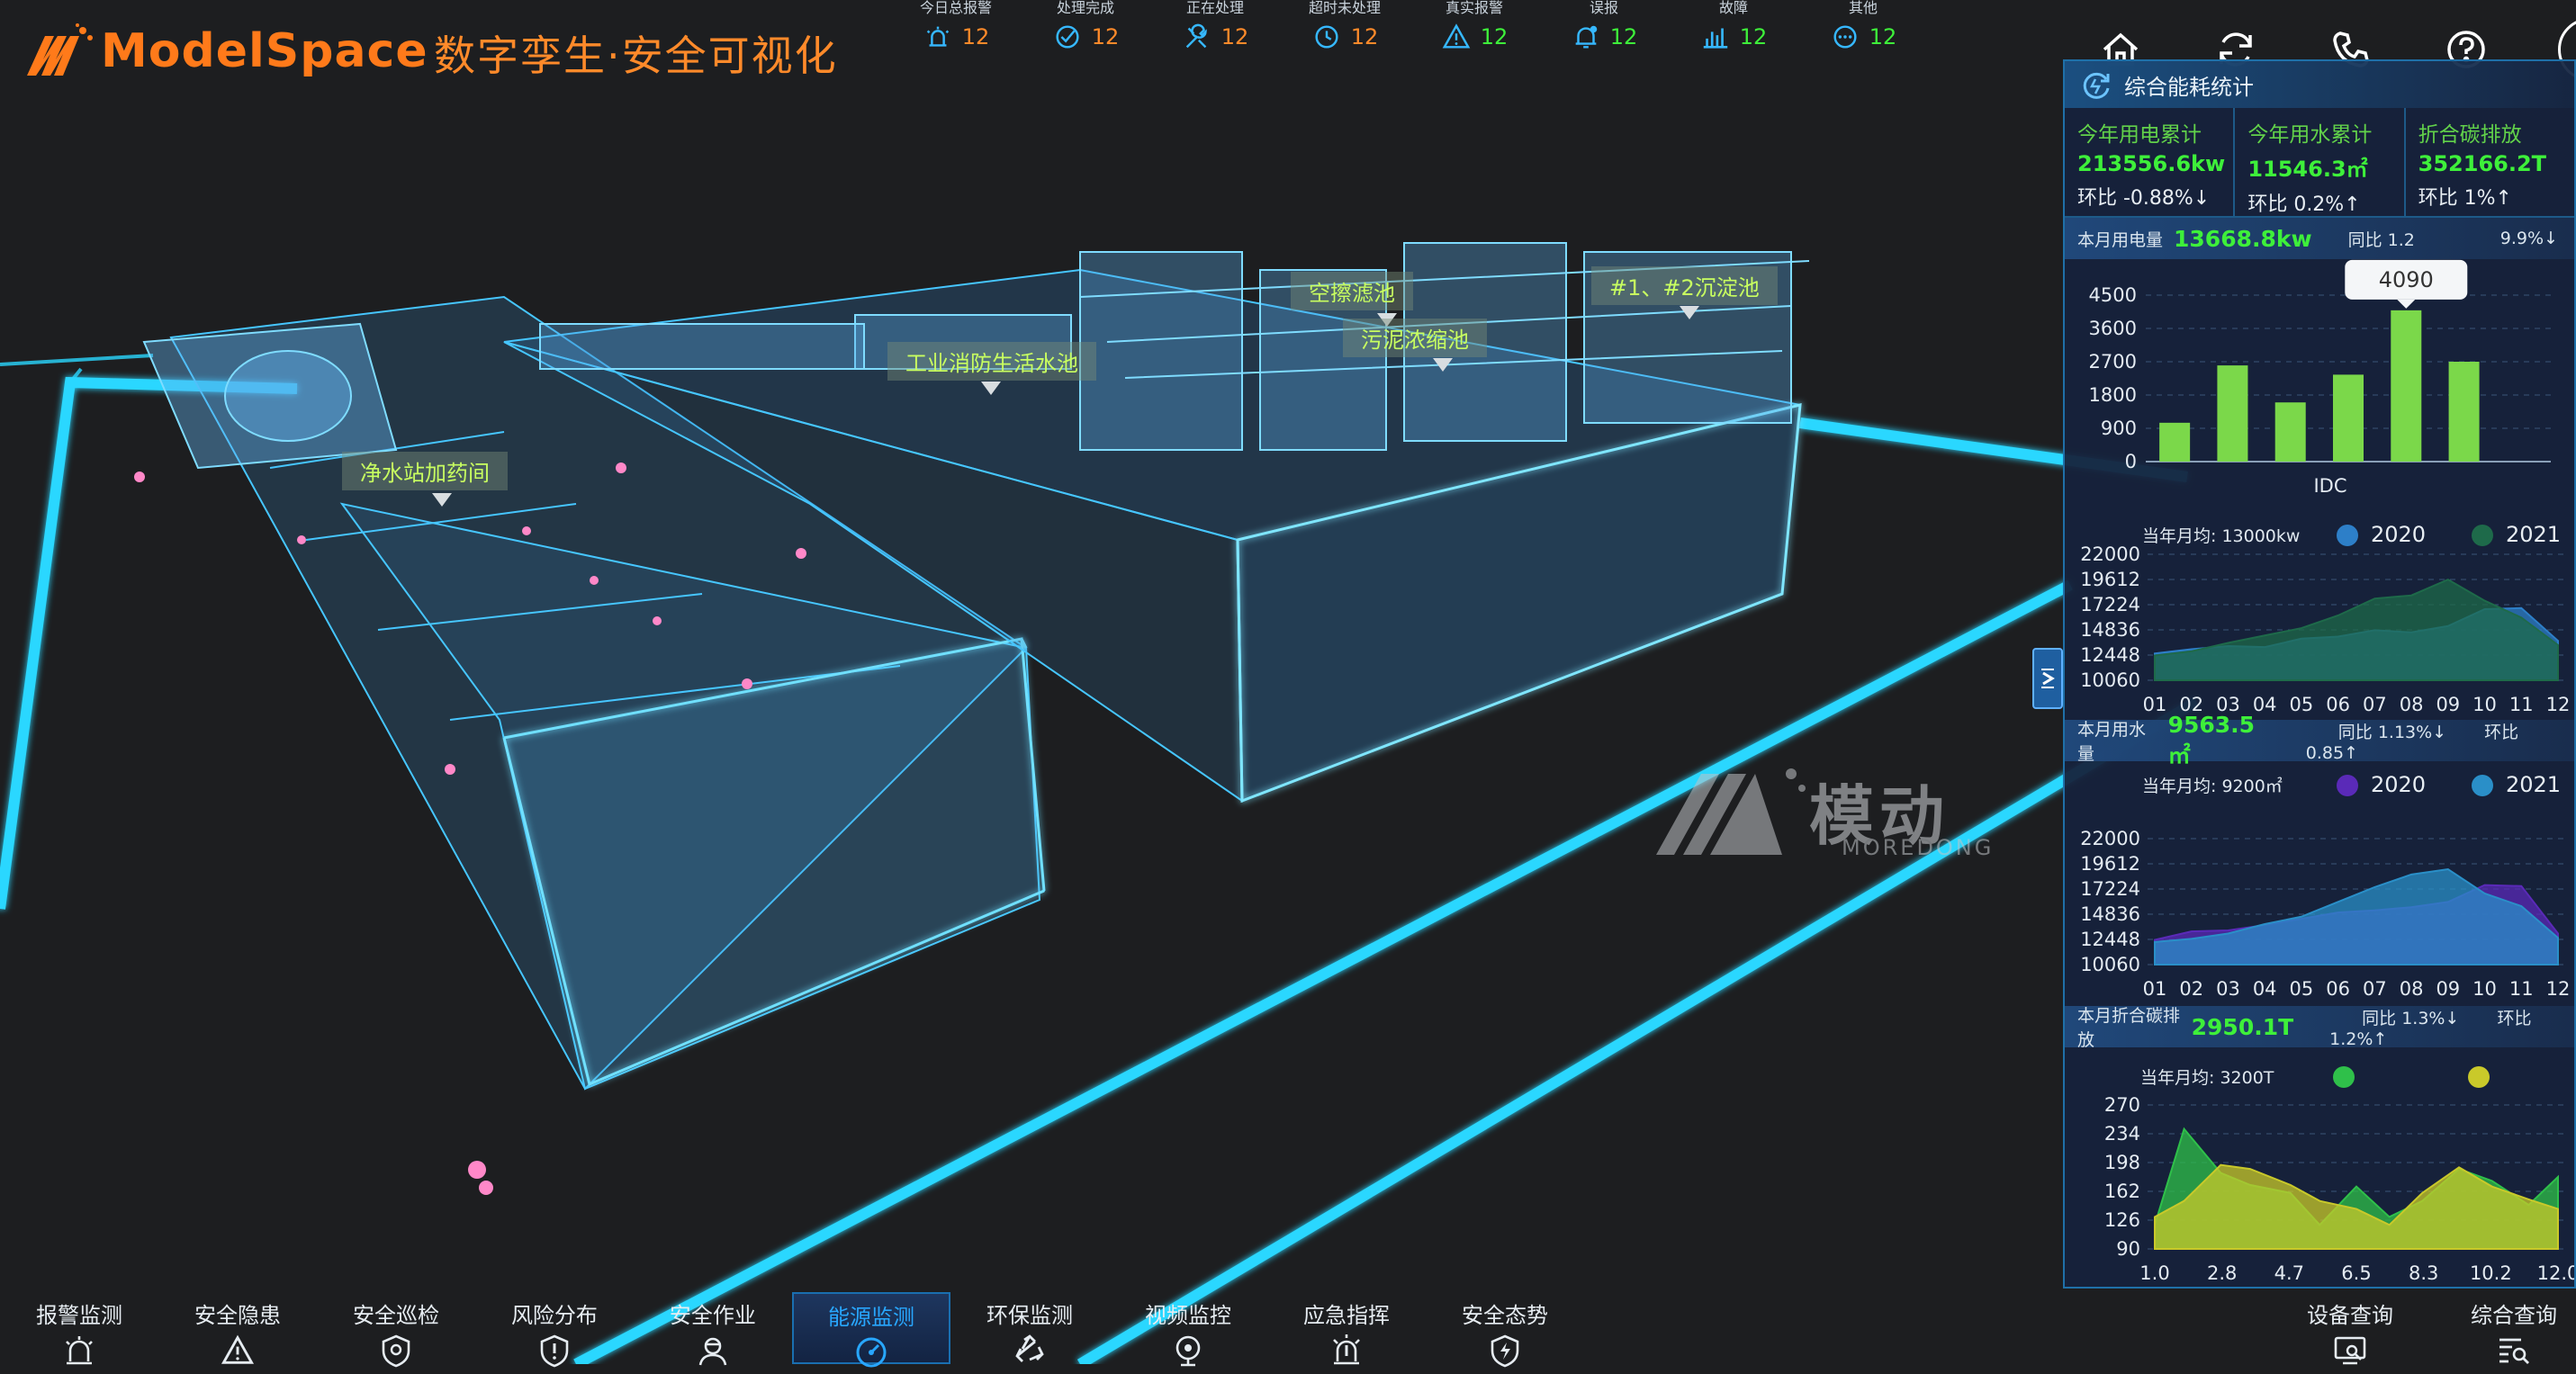 This screenshot has width=2576, height=1374. Describe the element at coordinates (2491, 1273) in the screenshot. I see `x-tick-label: 10.2` at that location.